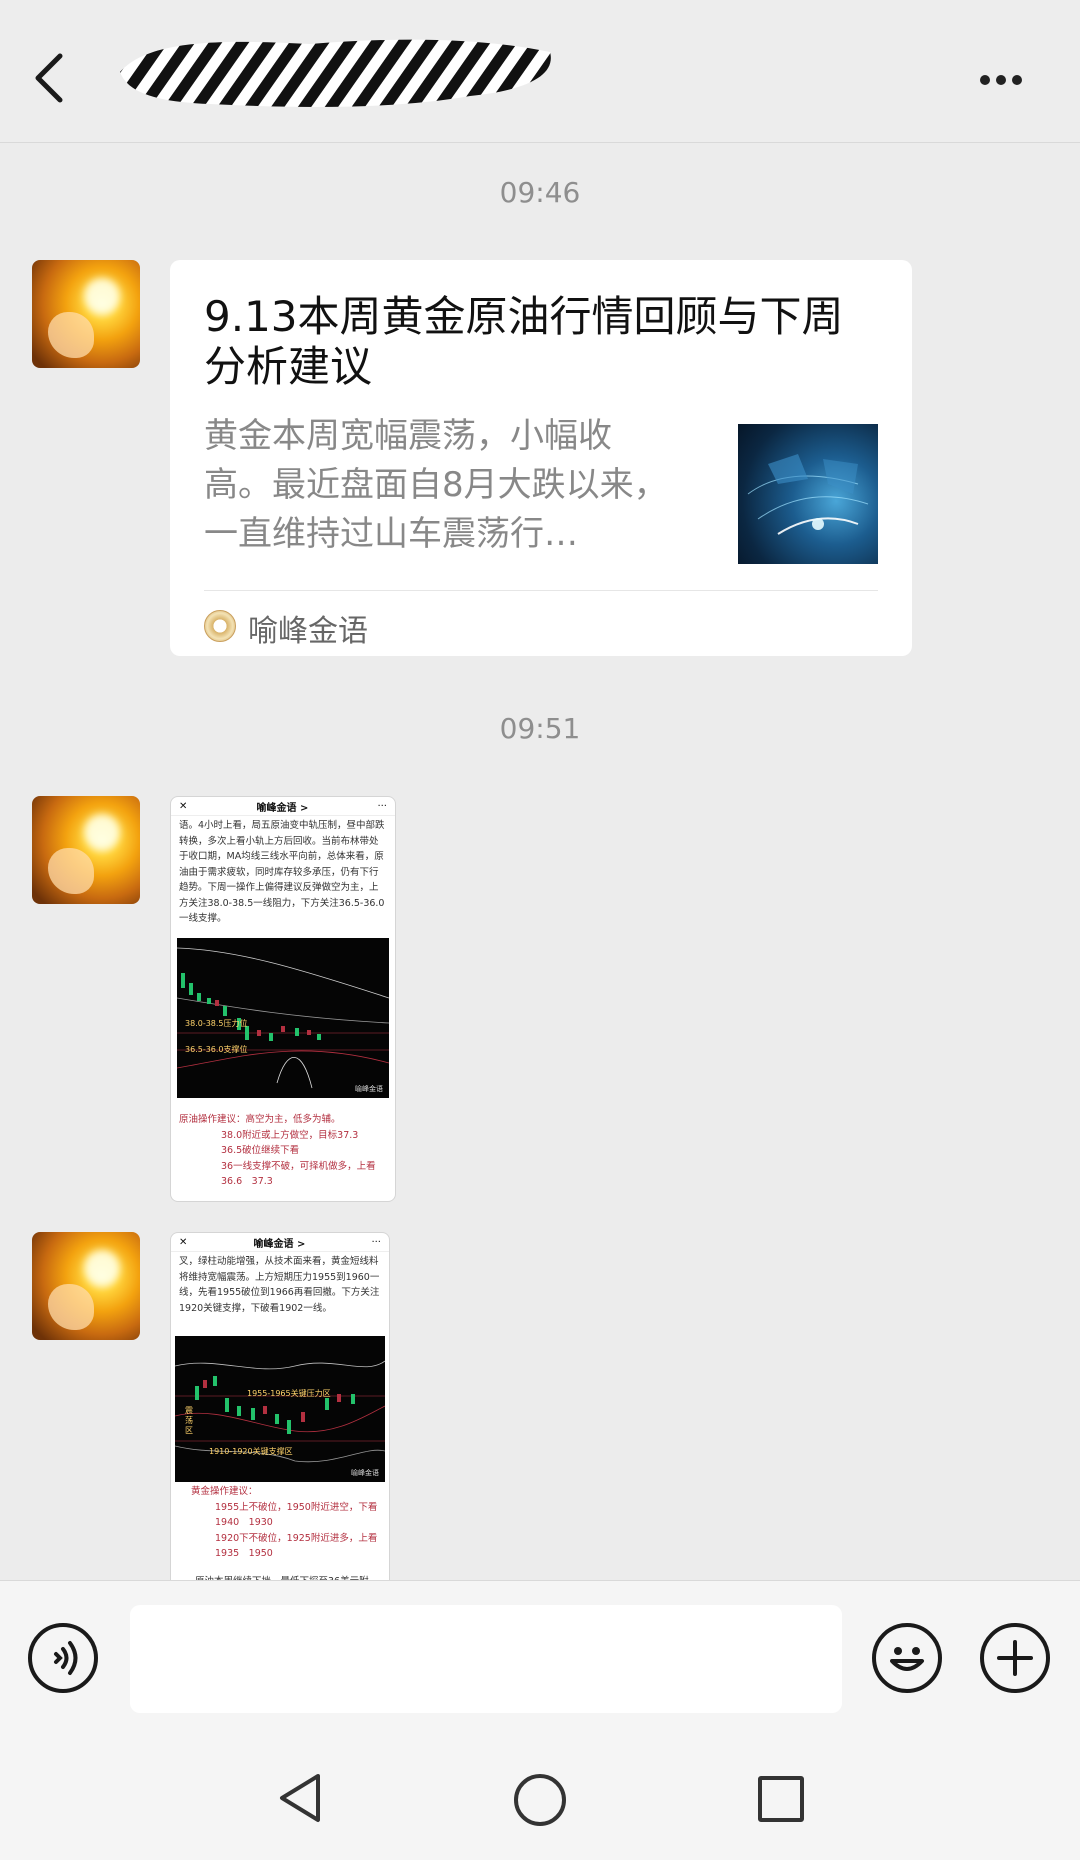  I want to click on voice-icon, so click(63, 1658).